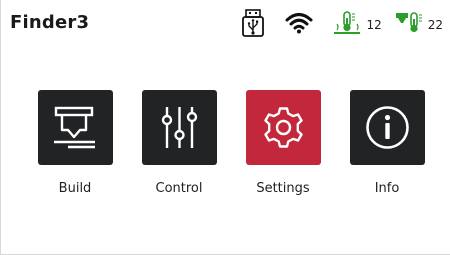 Image resolution: width=450 pixels, height=255 pixels. I want to click on nozzle-temperature-value: 22, so click(435, 25).